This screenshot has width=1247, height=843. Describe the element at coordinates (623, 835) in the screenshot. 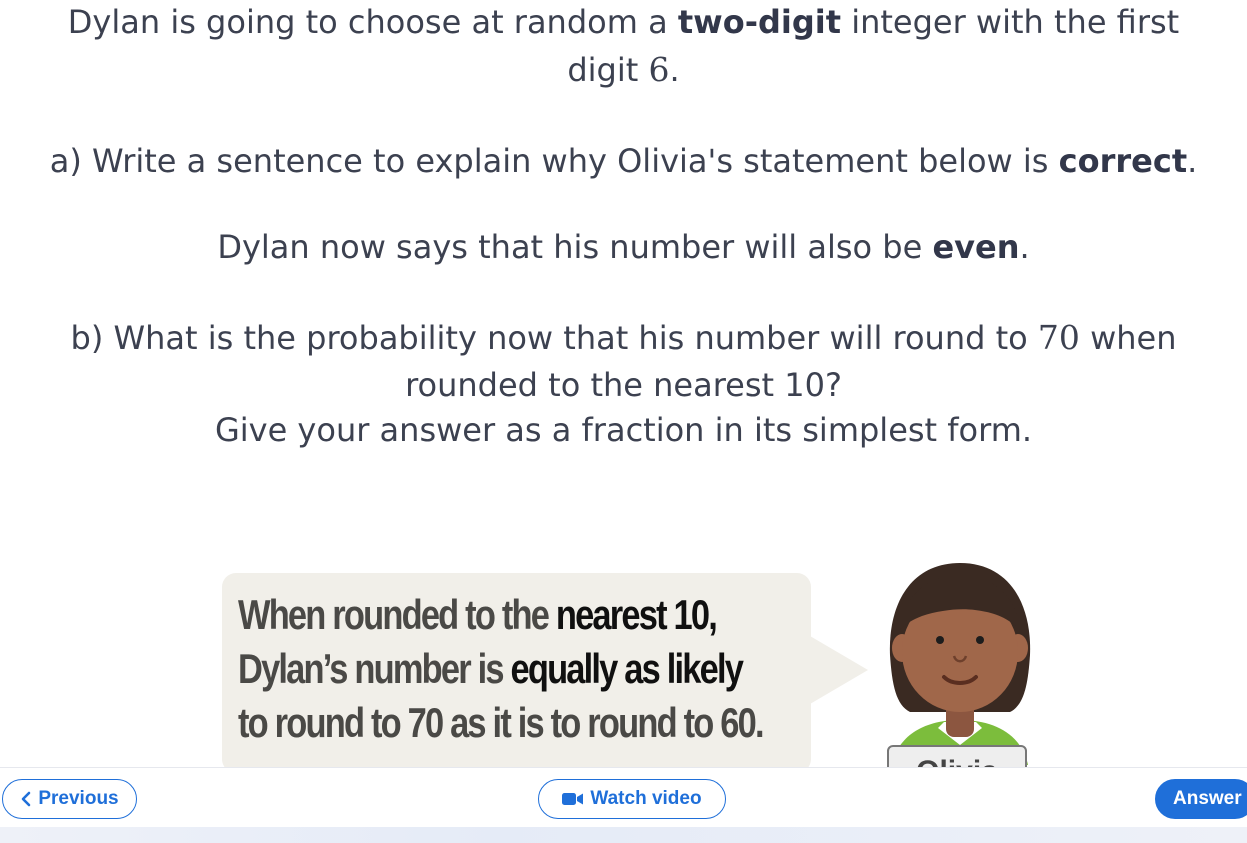

I see `footer-shadow` at that location.